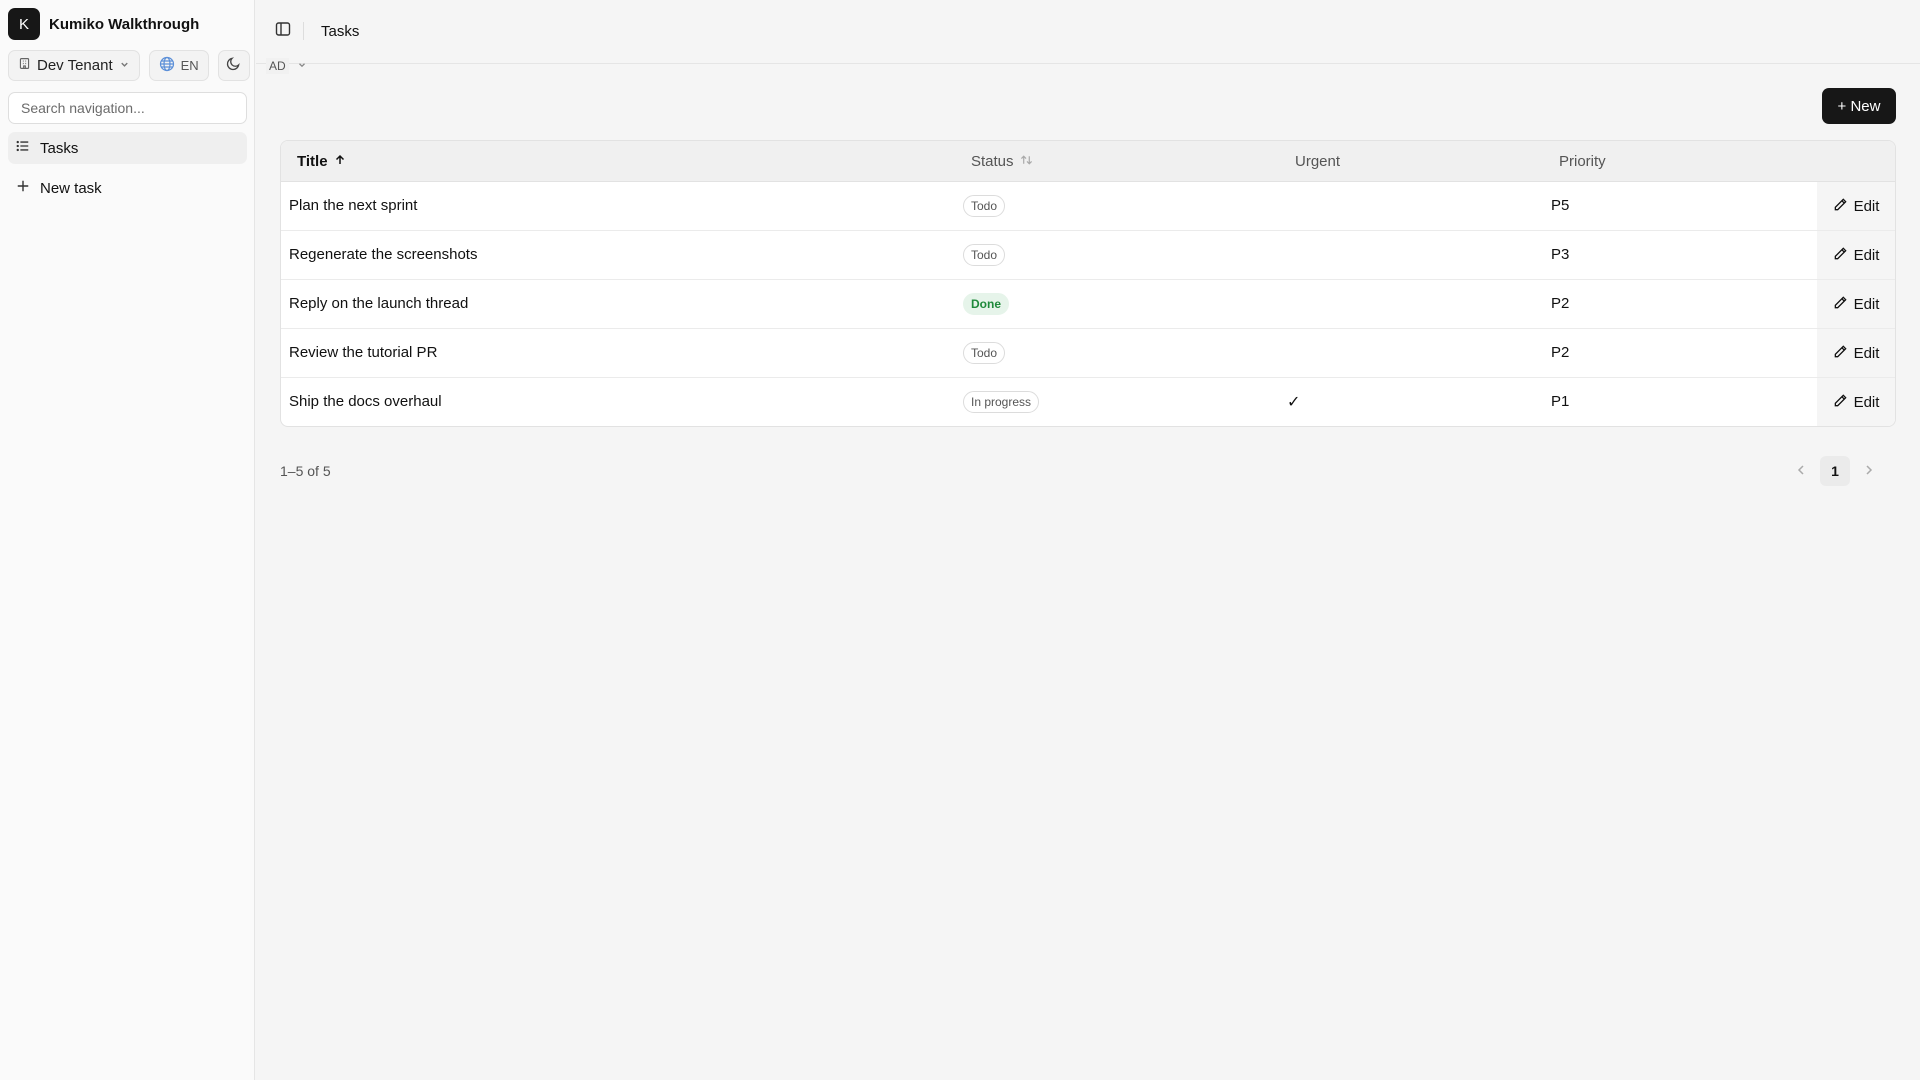 This screenshot has width=1920, height=1080. I want to click on page-button: 1, so click(1835, 471).